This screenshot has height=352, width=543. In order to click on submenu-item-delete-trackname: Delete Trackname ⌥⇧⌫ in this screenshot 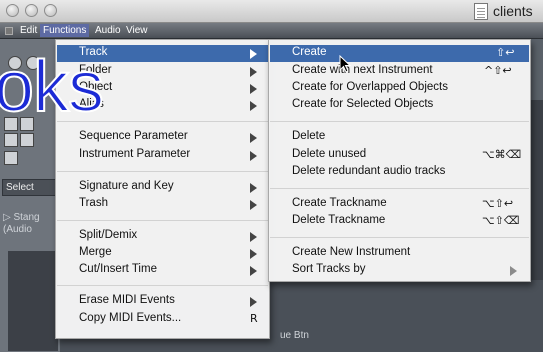, I will do `click(399, 221)`.